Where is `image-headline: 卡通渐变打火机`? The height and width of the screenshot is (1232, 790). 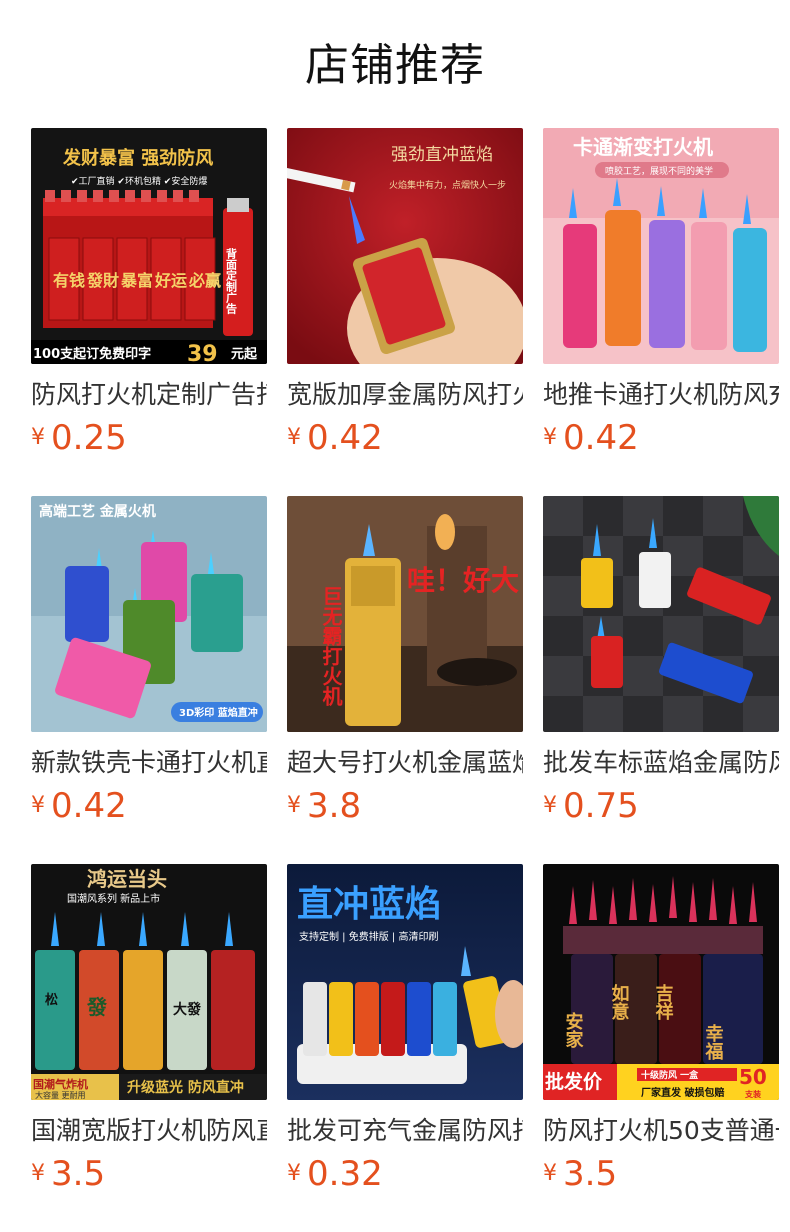
image-headline: 卡通渐变打火机 is located at coordinates (643, 147).